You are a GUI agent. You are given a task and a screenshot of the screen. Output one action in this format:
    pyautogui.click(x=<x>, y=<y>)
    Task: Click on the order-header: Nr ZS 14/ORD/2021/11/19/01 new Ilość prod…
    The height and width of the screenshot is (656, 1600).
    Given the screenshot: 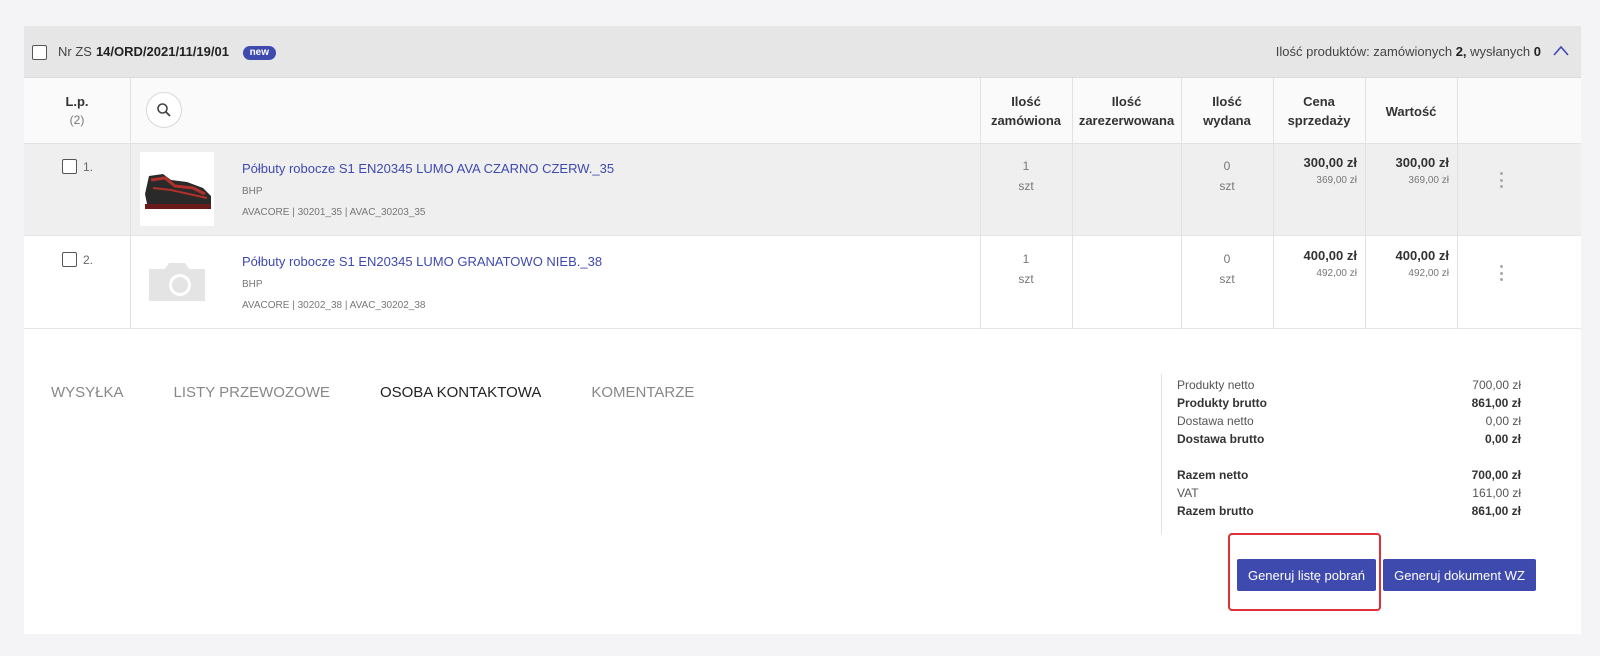 What is the action you would take?
    pyautogui.click(x=802, y=52)
    